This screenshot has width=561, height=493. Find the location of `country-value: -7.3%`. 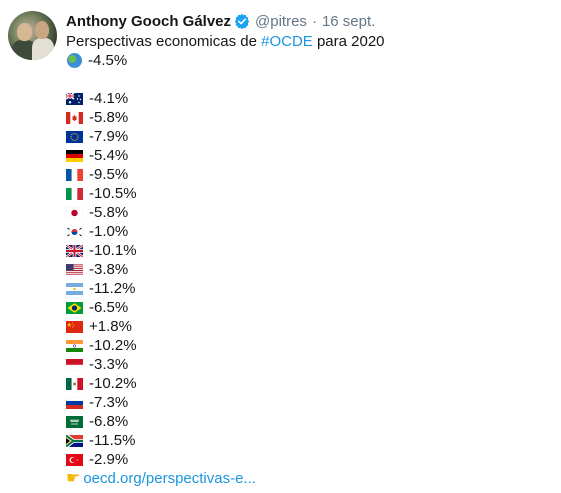

country-value: -7.3% is located at coordinates (109, 402).